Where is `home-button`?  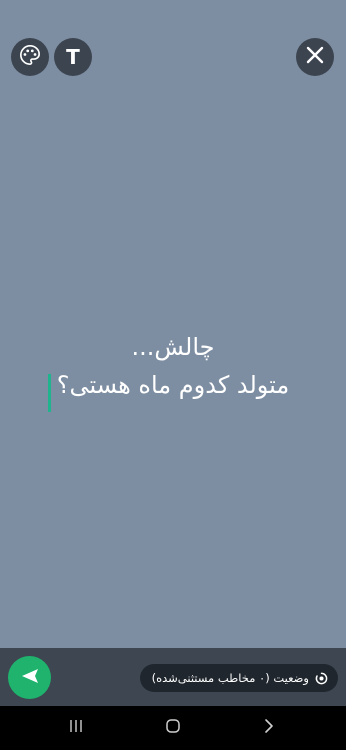 home-button is located at coordinates (173, 728).